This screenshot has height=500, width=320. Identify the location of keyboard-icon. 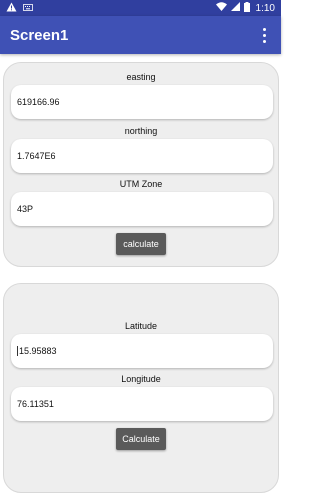
(28, 8).